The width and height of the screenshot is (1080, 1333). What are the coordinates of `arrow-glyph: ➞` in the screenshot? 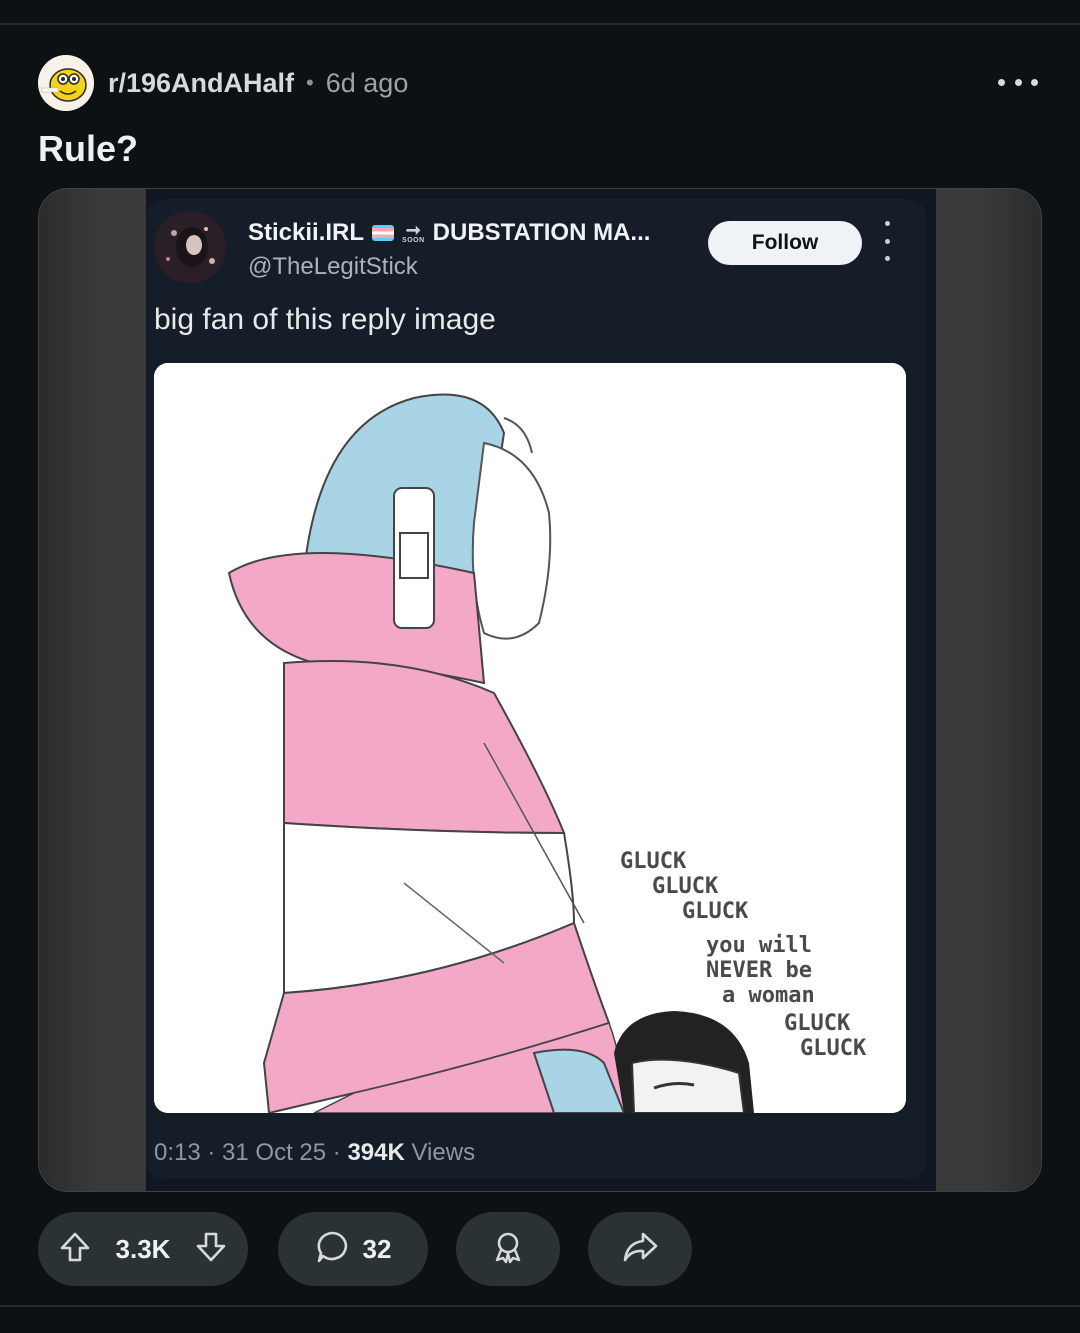 It's located at (413, 229).